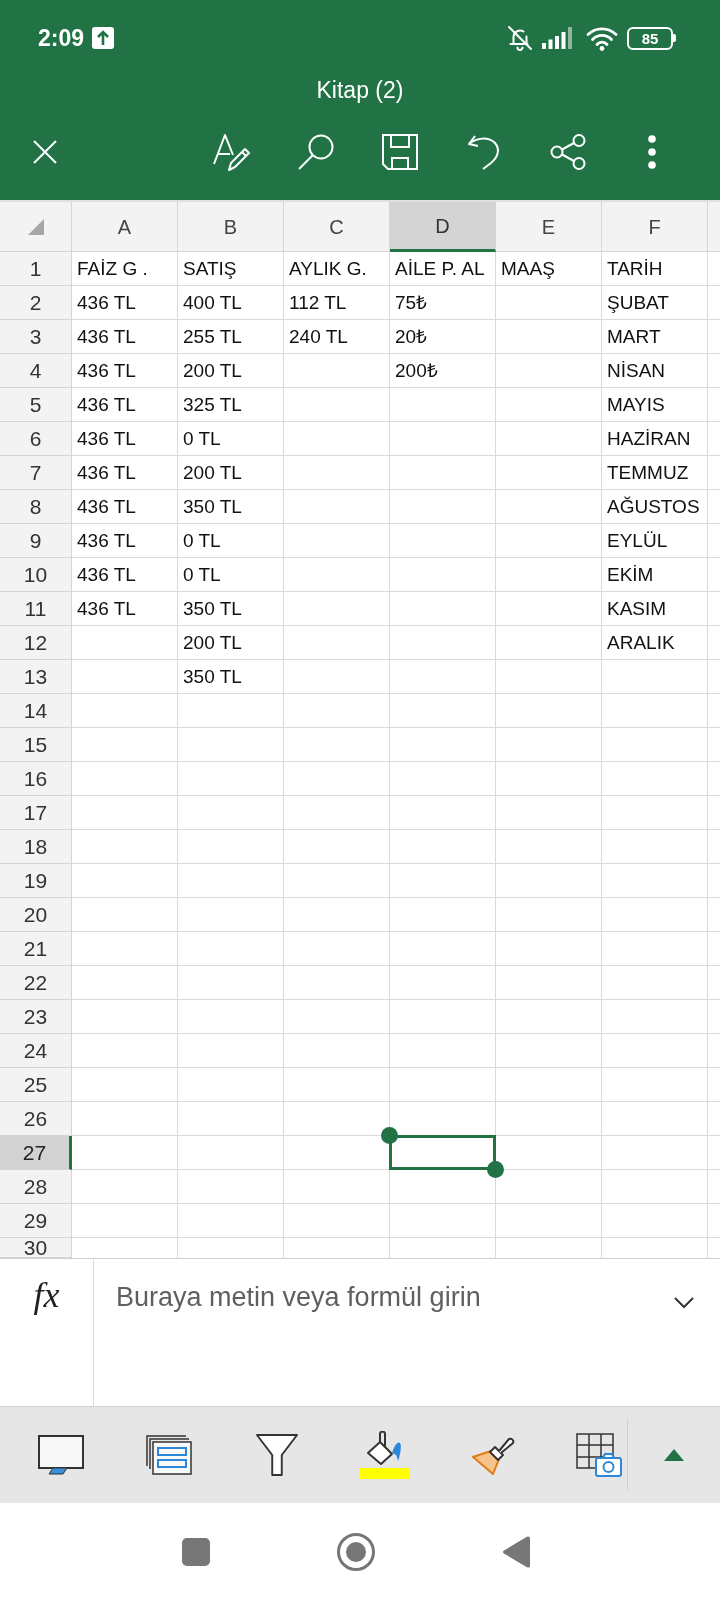  I want to click on cell-text: 0 TL, so click(201, 540).